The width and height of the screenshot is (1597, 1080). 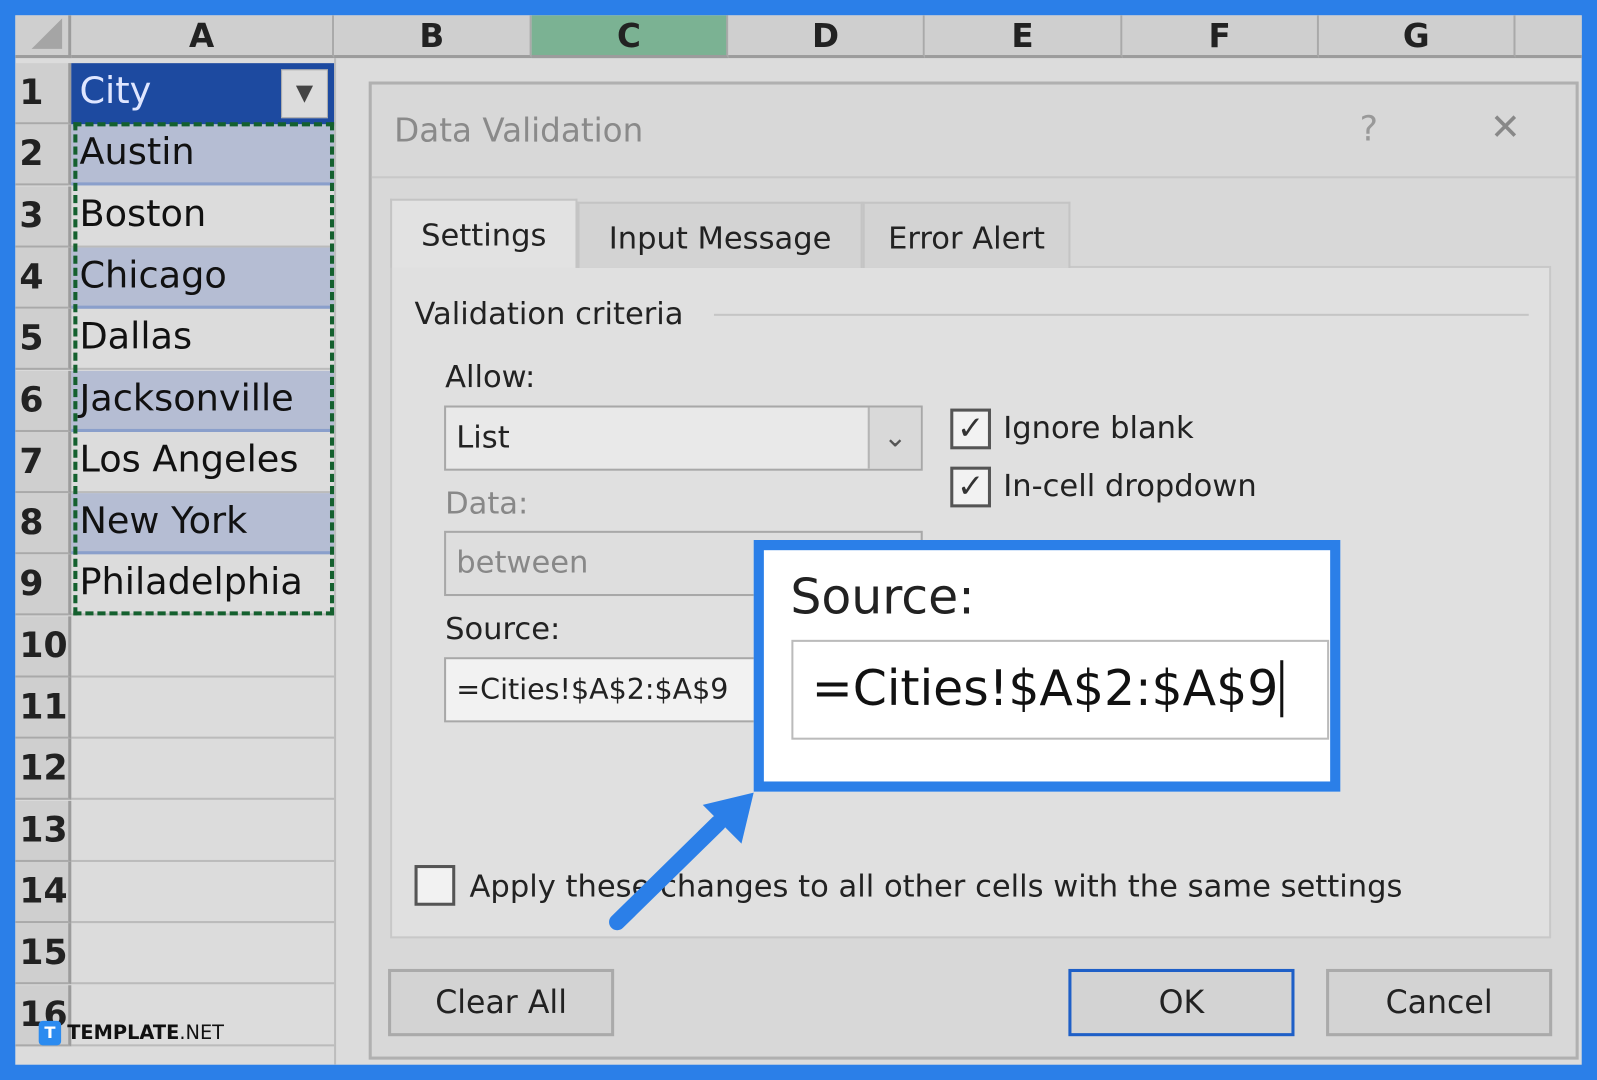 What do you see at coordinates (123, 1033) in the screenshot?
I see `watermark-brand: TEMPLATE` at bounding box center [123, 1033].